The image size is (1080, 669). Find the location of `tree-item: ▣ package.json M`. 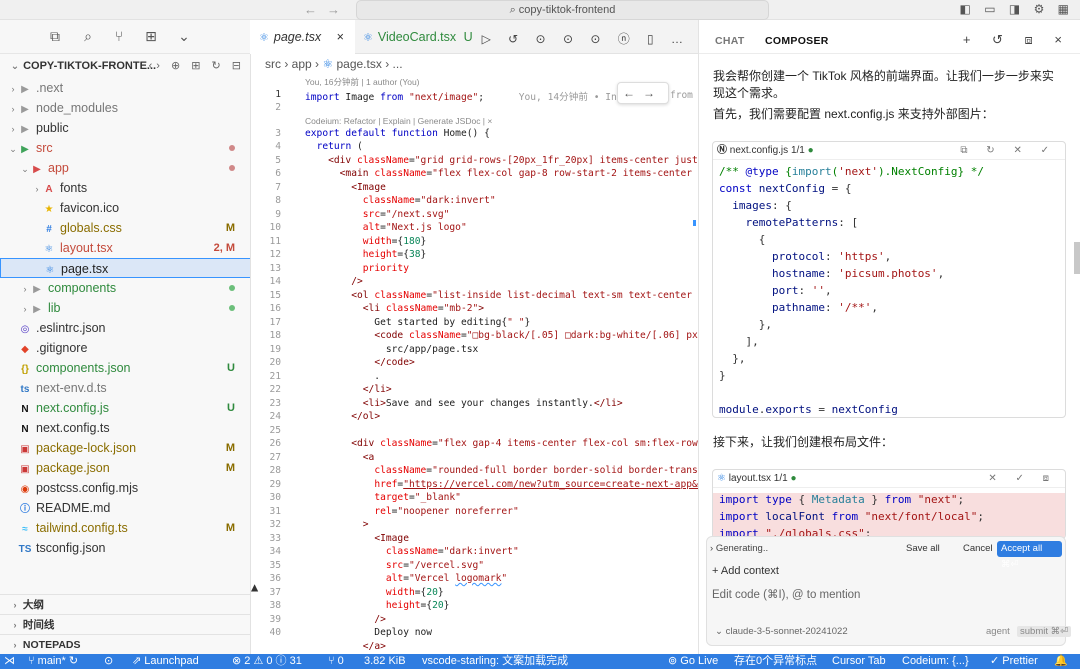

tree-item: ▣ package.json M is located at coordinates (125, 468).